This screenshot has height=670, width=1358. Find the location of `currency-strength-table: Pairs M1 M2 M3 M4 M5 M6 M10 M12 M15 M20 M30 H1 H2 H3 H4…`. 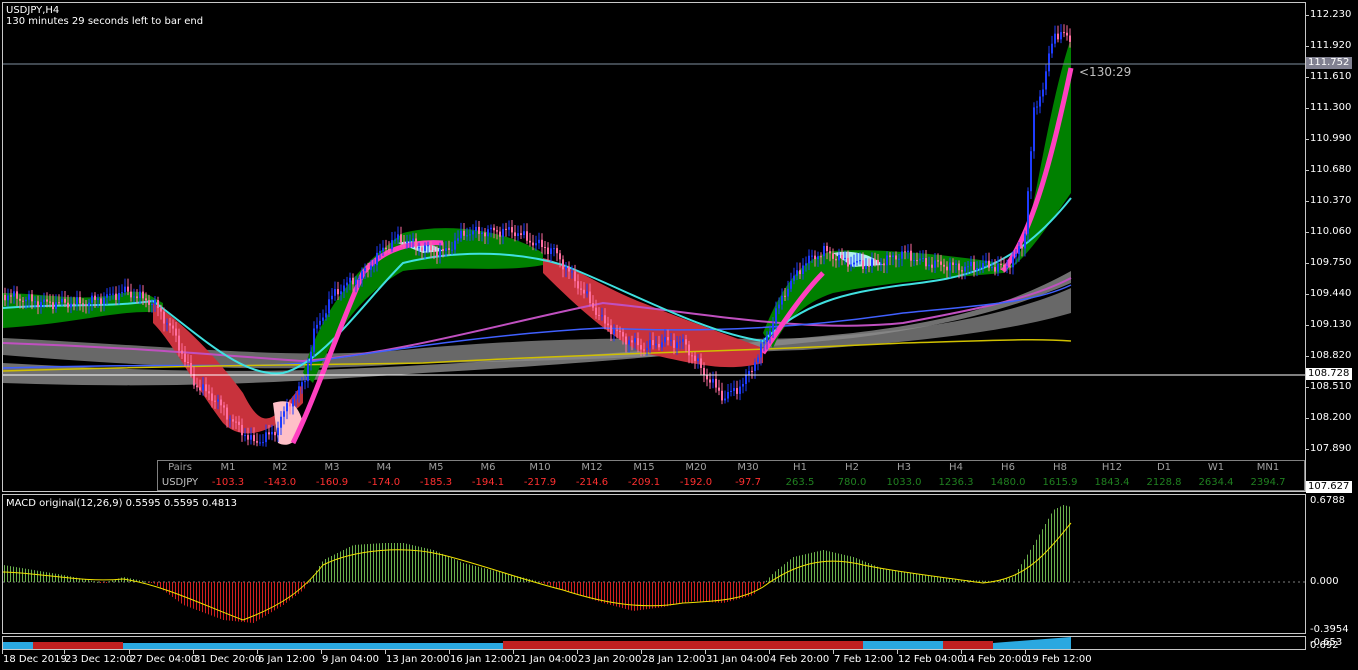

currency-strength-table: Pairs M1 M2 M3 M4 M5 M6 M10 M12 M15 M20 M30 H1 H2 H3 H4… is located at coordinates (731, 475).